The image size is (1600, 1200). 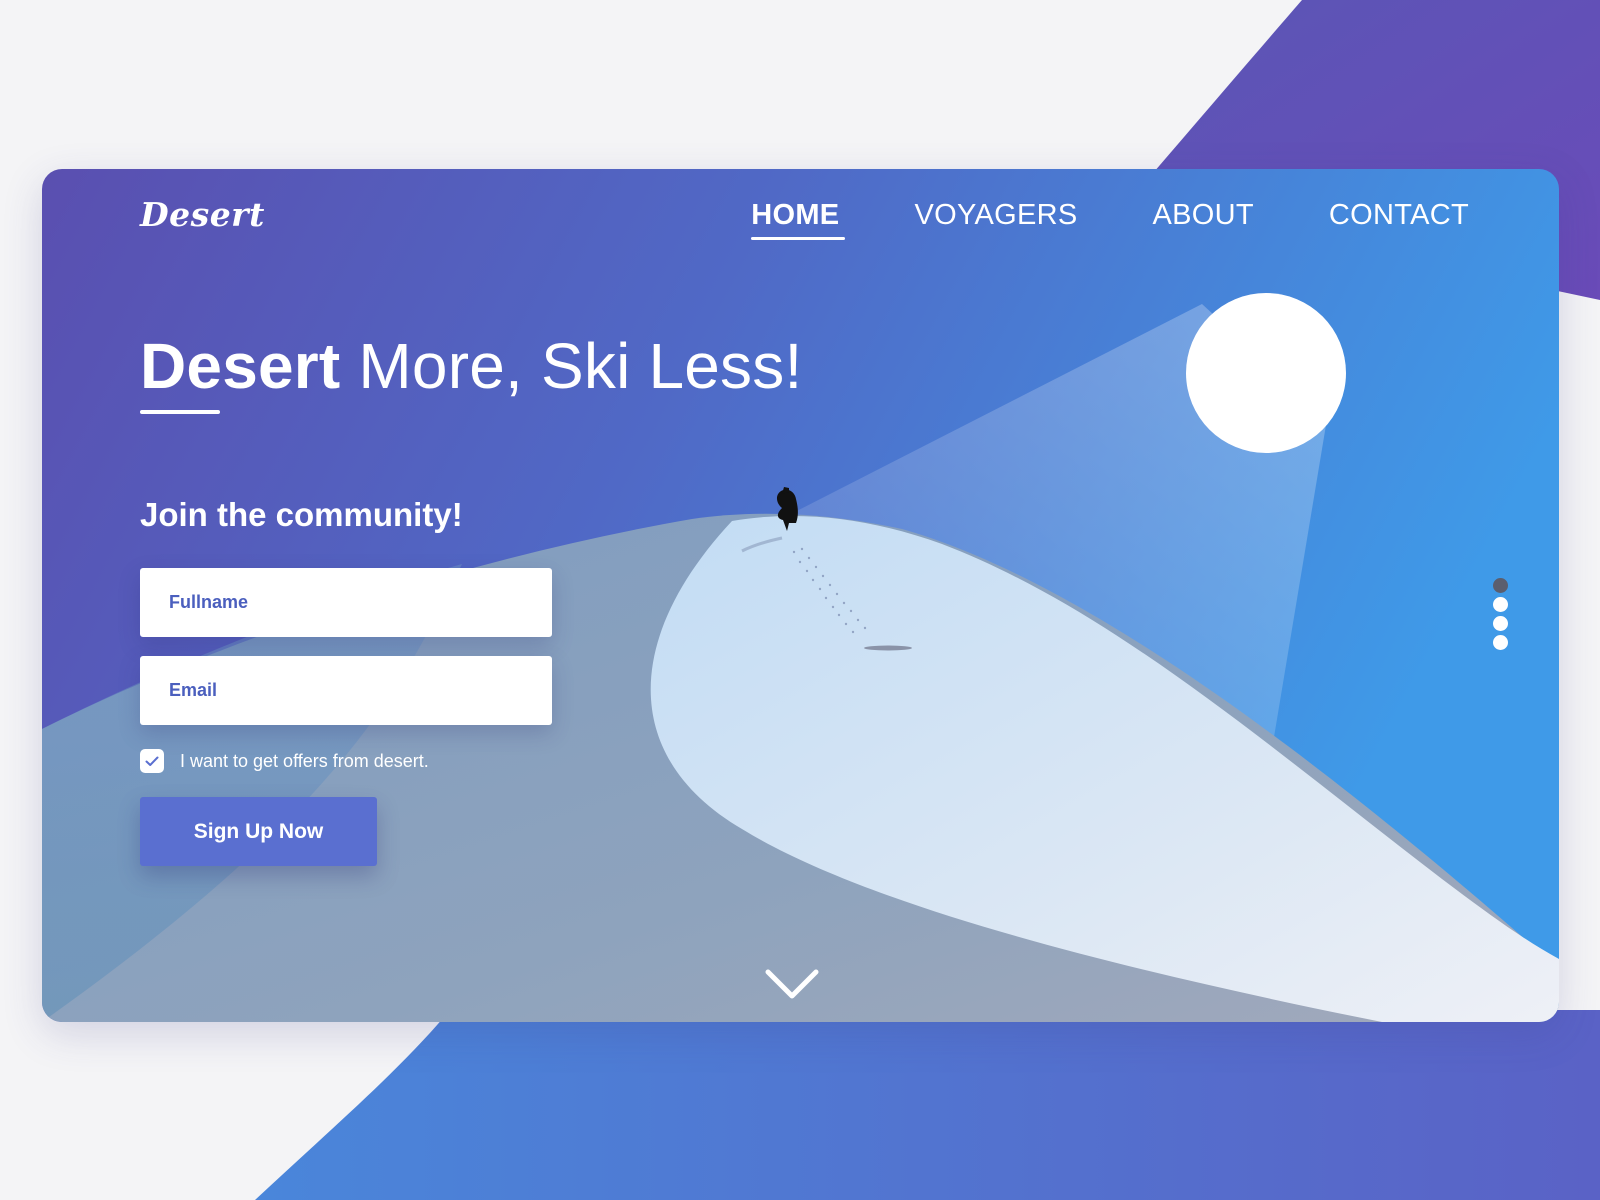 I want to click on main-nav: HOME VOYAGERS ABOUT CONTACT, so click(x=1072, y=219).